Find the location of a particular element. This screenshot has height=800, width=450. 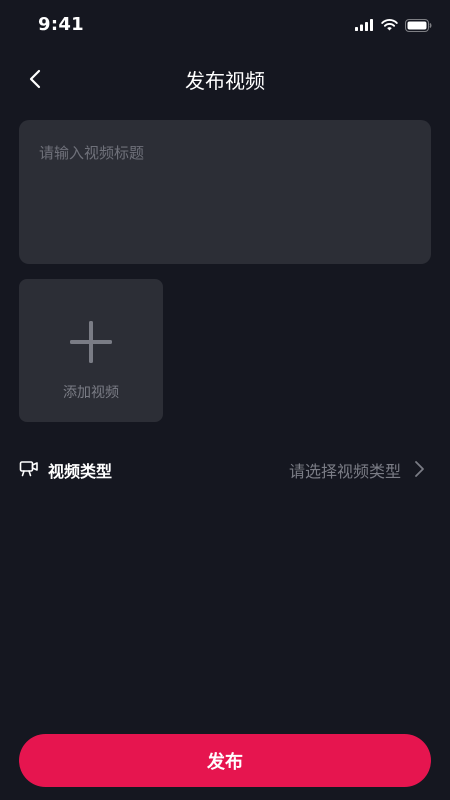

video-type-value: 请选择视频类型 is located at coordinates (344, 471).